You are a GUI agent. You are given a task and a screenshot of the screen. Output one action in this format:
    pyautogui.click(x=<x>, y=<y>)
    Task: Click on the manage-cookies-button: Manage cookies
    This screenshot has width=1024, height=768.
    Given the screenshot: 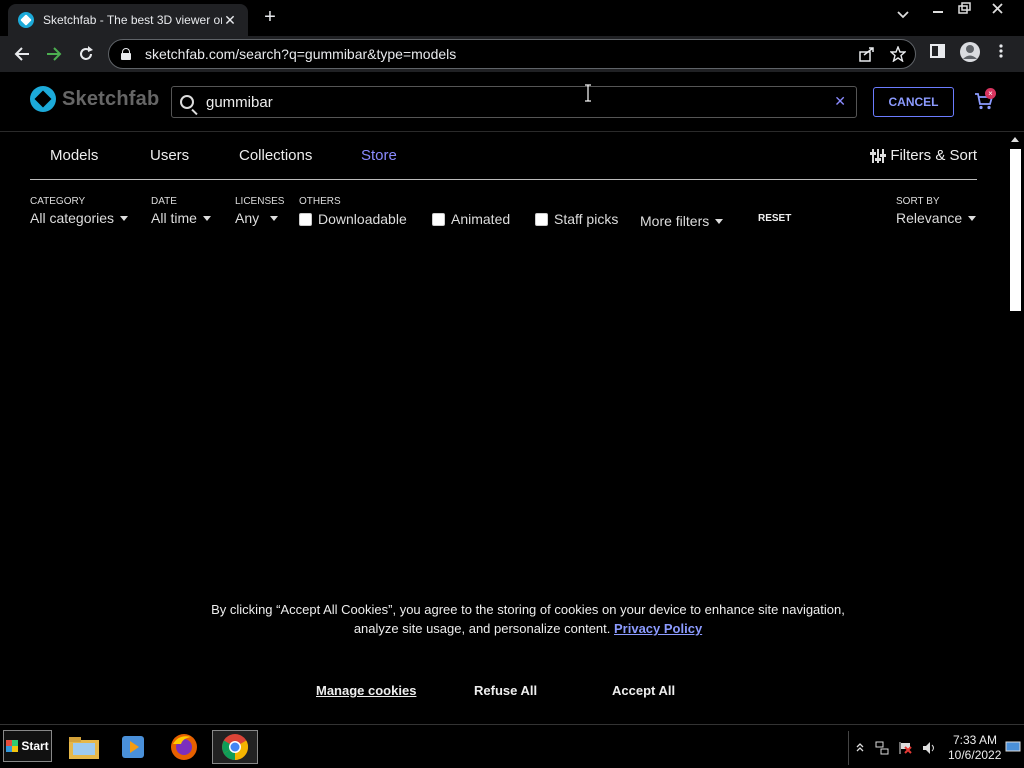 What is the action you would take?
    pyautogui.click(x=366, y=690)
    